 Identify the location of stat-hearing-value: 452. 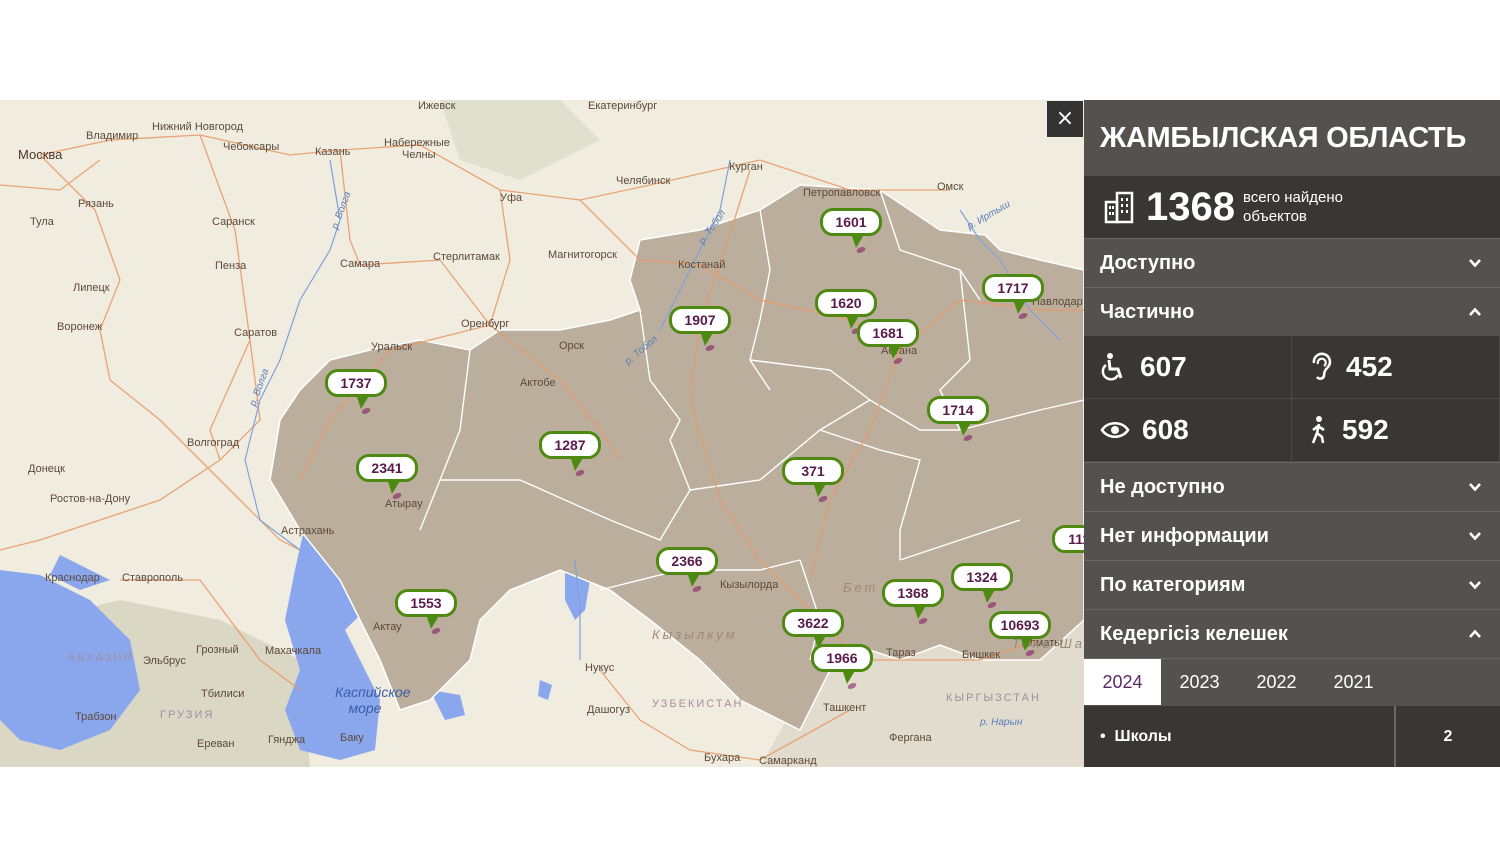
(1369, 366).